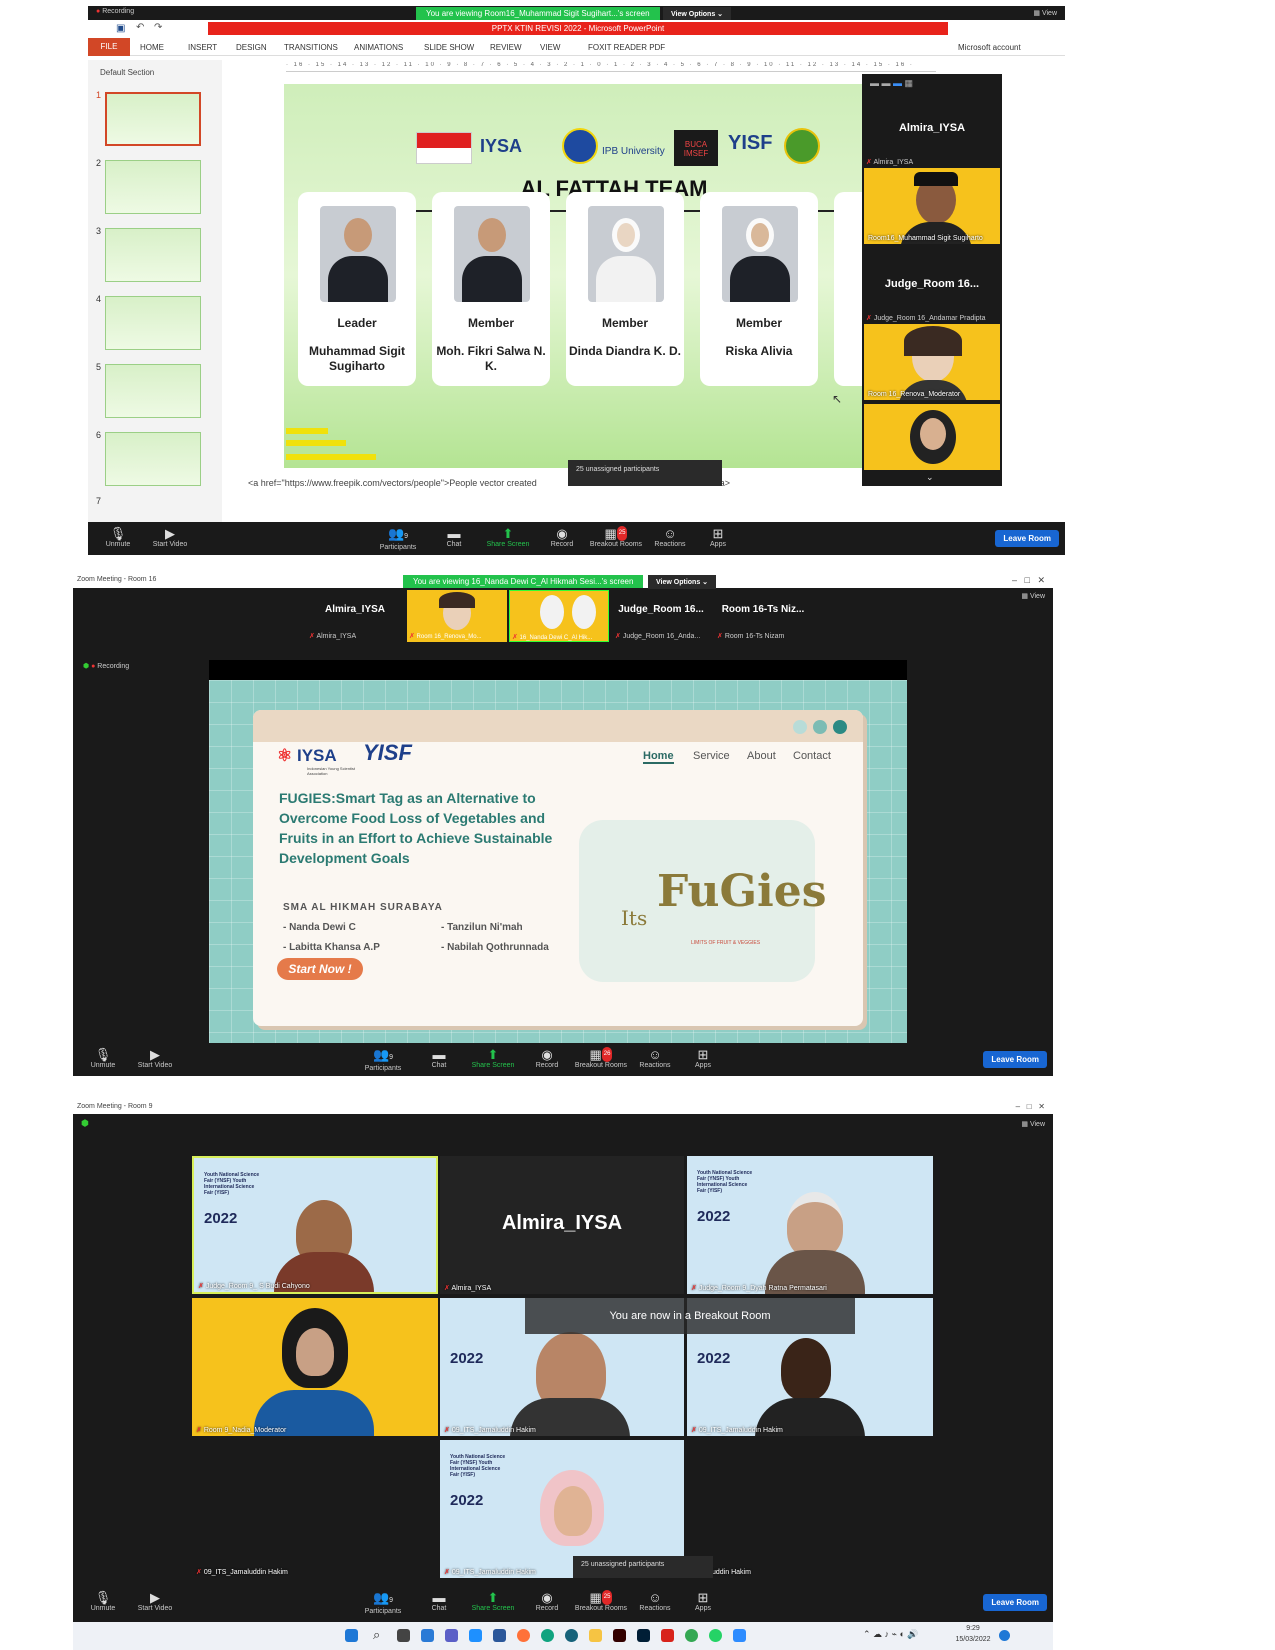  Describe the element at coordinates (711, 756) in the screenshot. I see `nav-service: Service` at that location.